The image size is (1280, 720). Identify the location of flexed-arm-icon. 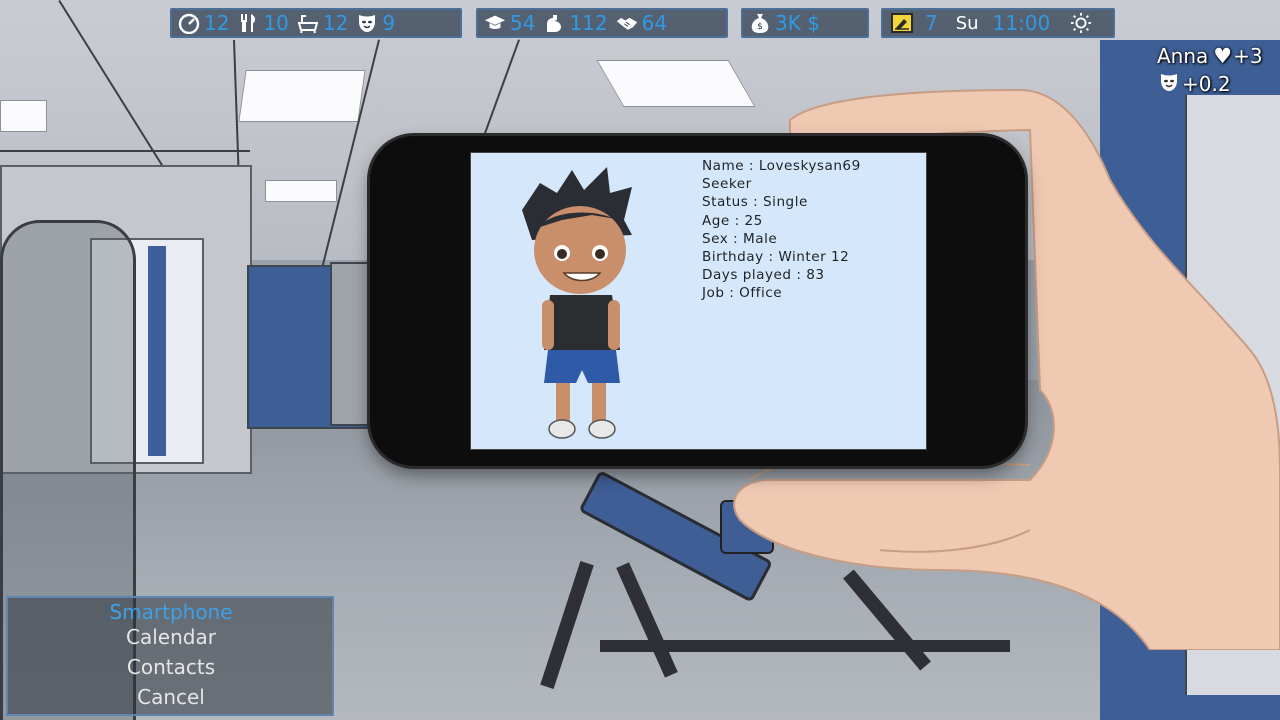
(554, 23).